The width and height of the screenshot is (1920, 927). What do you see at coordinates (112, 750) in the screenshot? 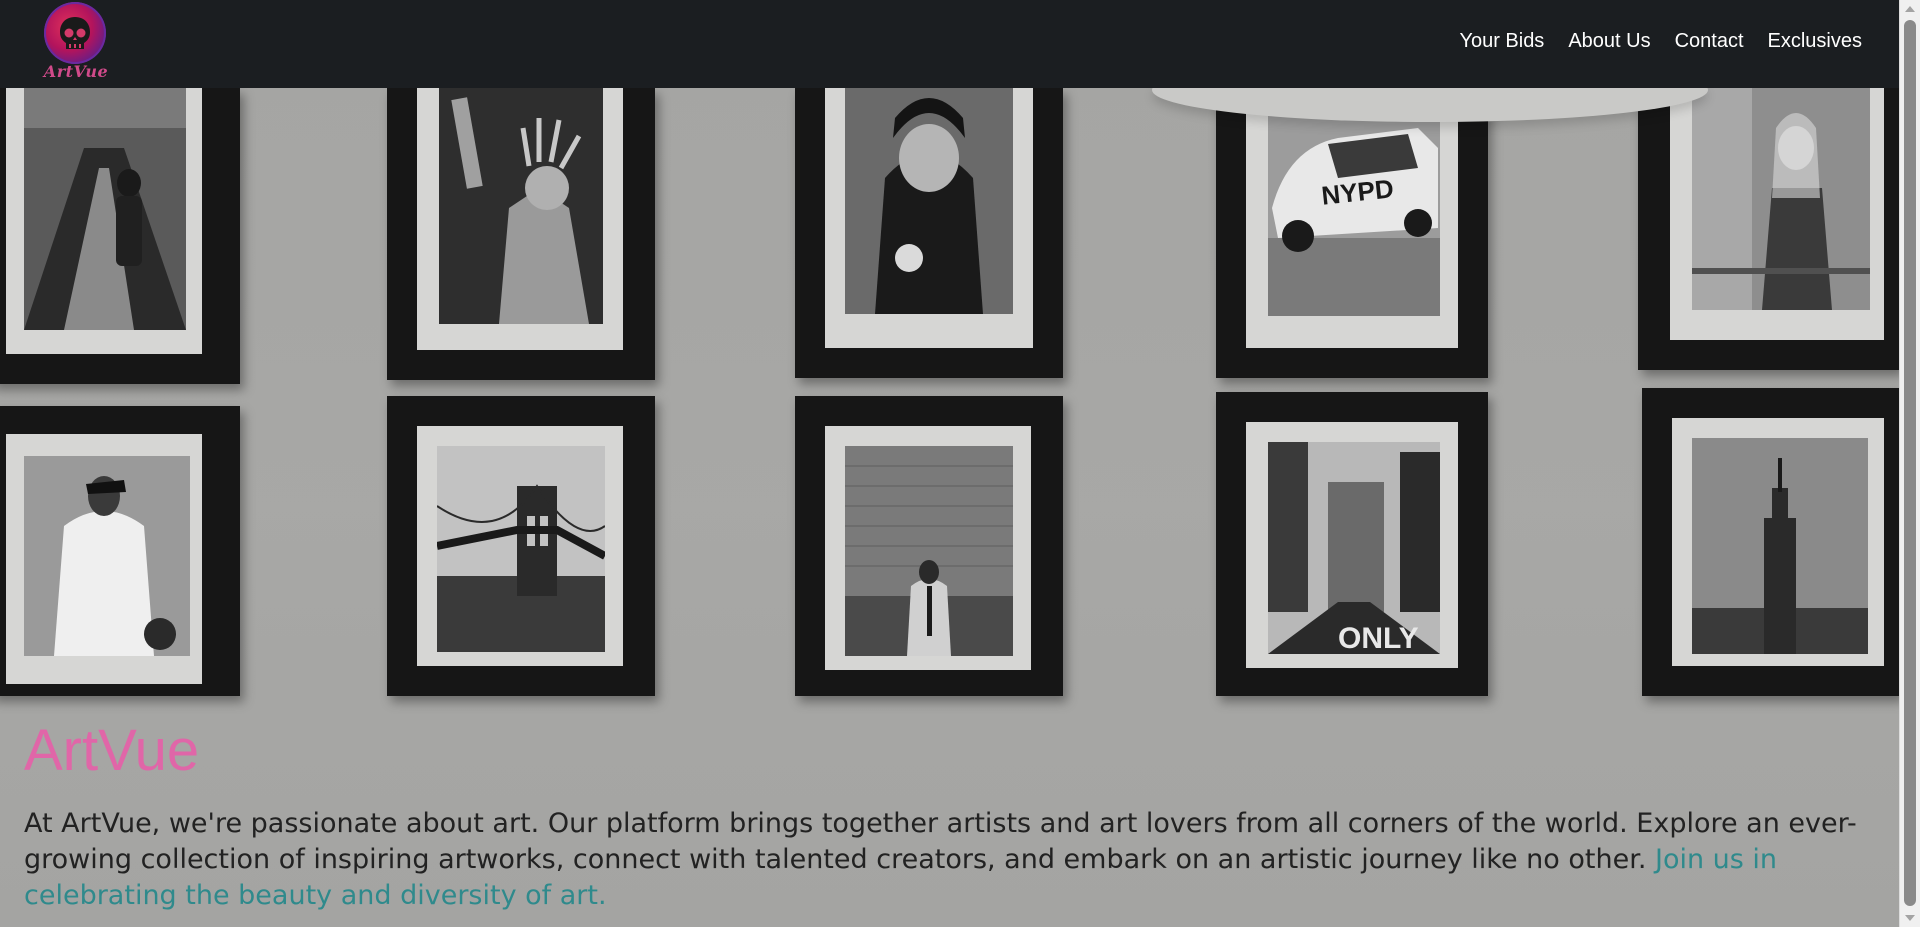
I see `hero-title: ArtVue` at bounding box center [112, 750].